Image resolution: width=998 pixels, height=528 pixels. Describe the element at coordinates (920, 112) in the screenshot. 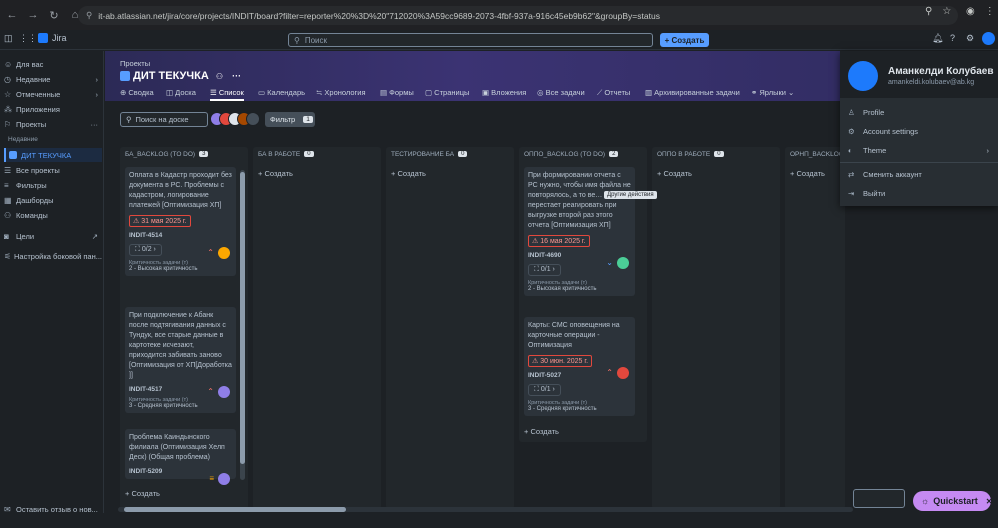

I see `menu-item-profile: ♙ Profile` at that location.